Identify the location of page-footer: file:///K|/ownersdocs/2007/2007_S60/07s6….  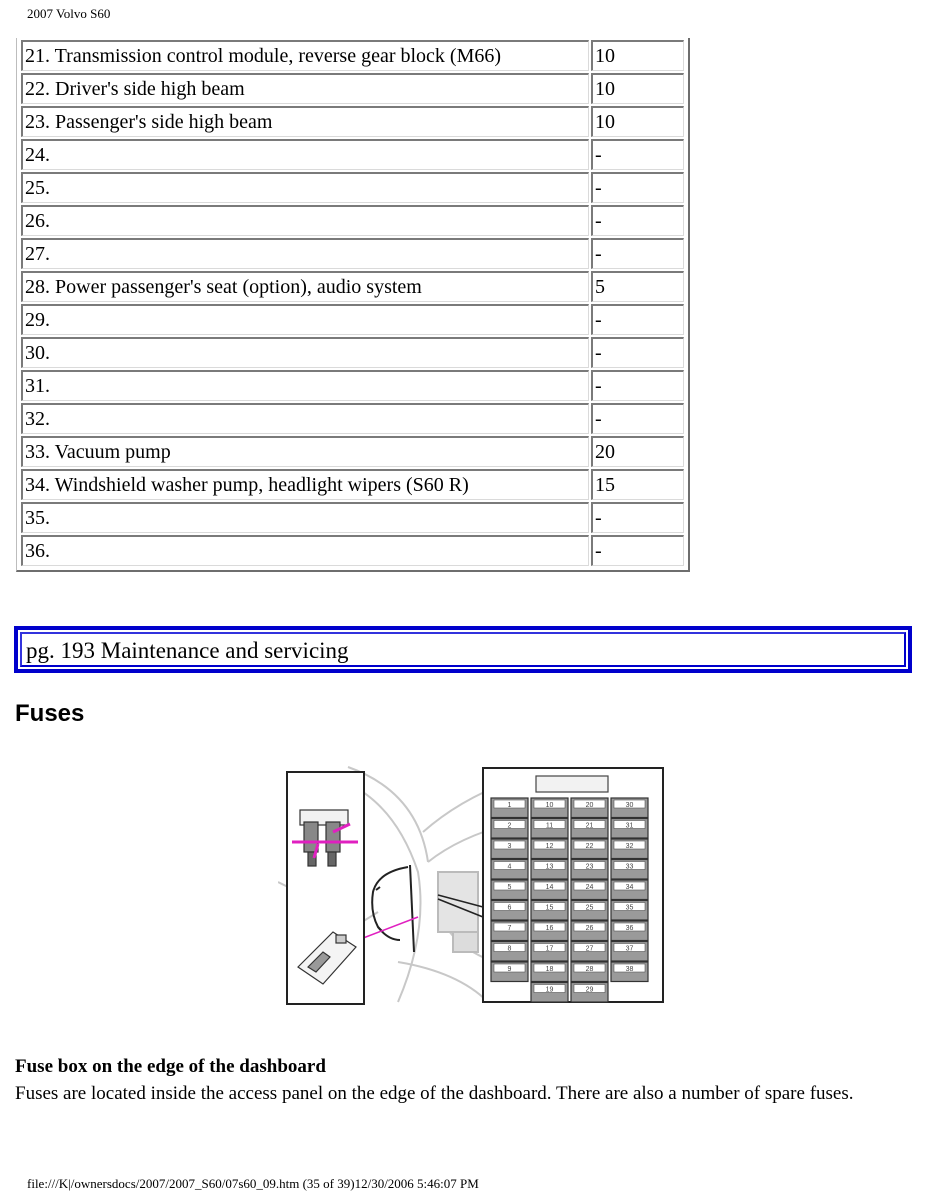
(253, 1183).